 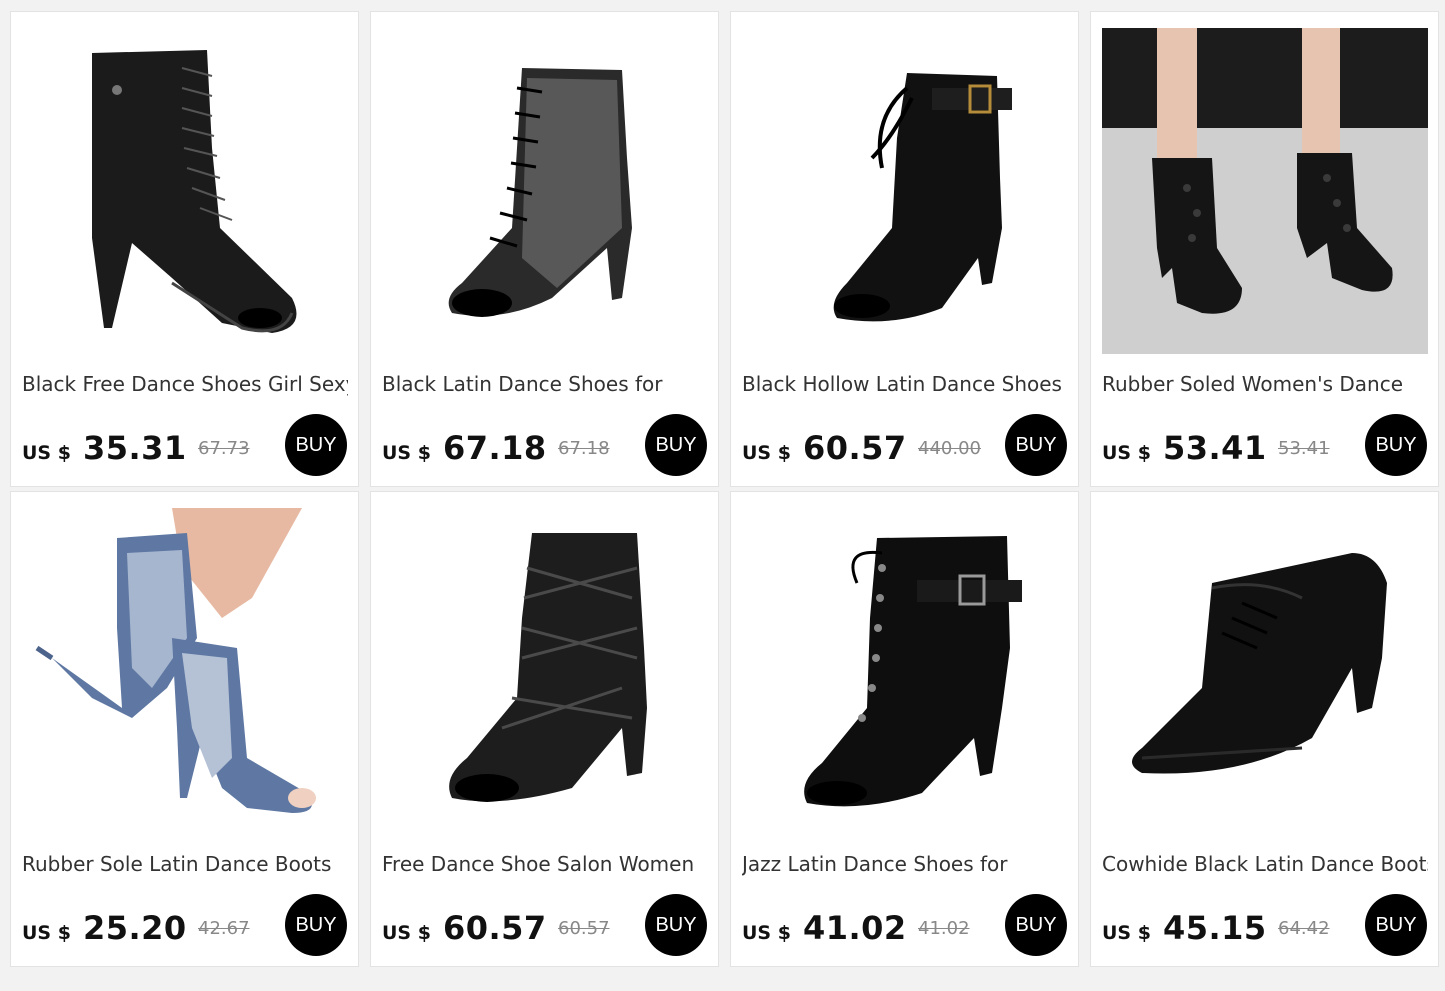 I want to click on price-row: US $ 41.02, so click(x=824, y=928).